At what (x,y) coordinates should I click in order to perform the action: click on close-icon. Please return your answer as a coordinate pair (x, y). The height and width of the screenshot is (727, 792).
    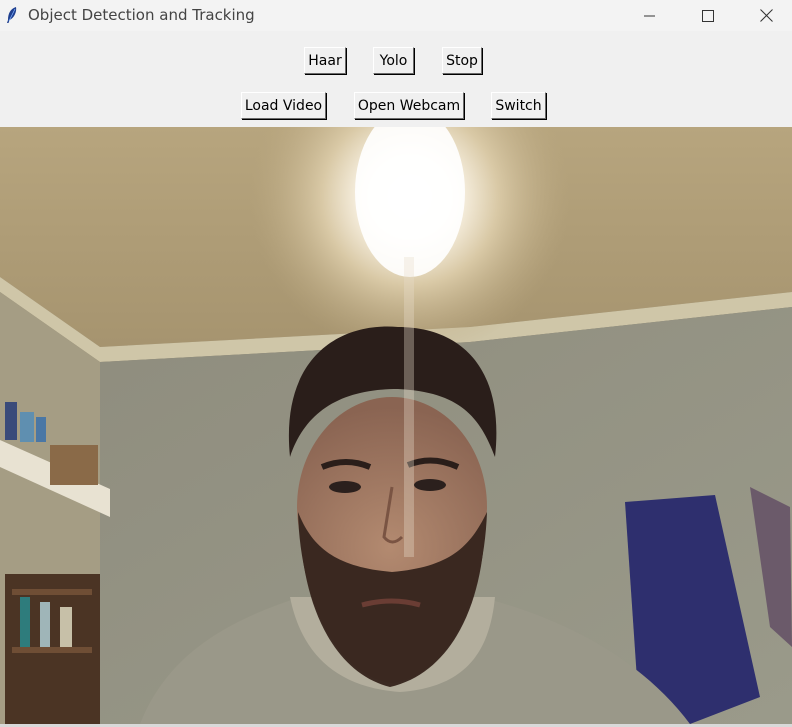
    Looking at the image, I should click on (766, 15).